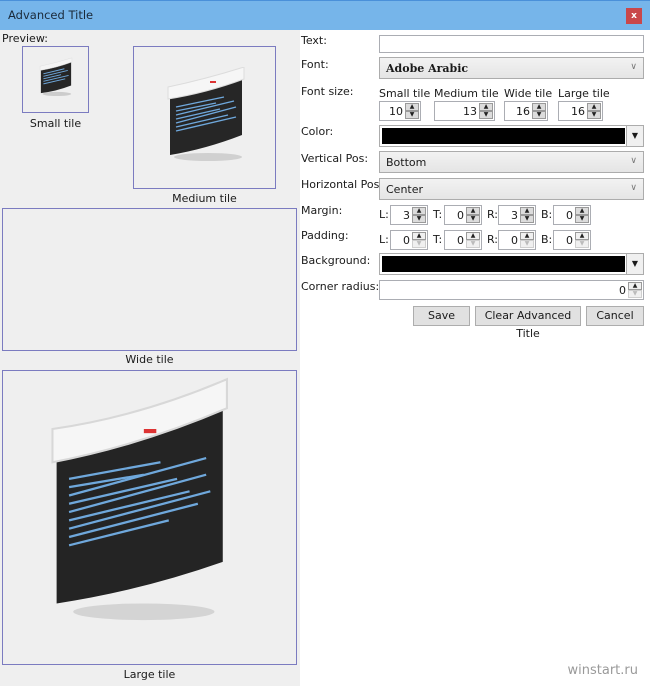  I want to click on background-picker: ▼, so click(511, 264).